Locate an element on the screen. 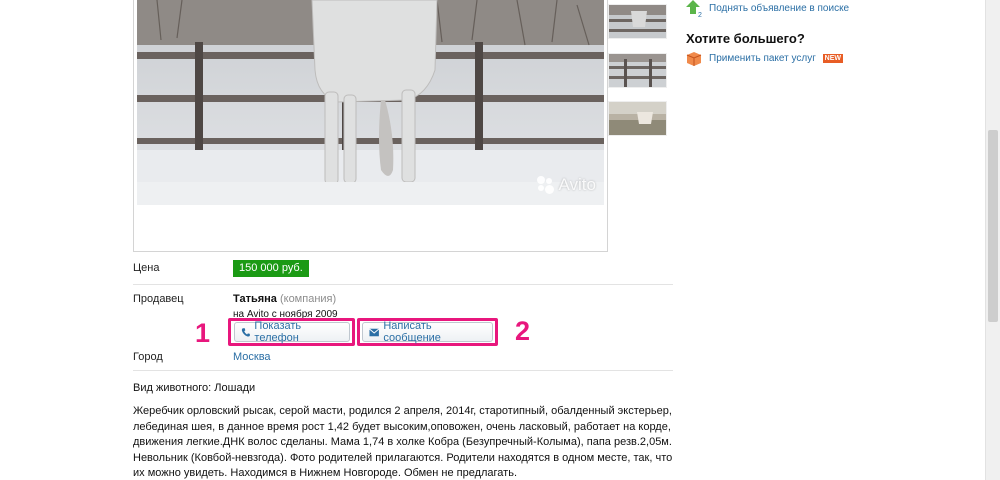  phone-icon is located at coordinates (245, 332).